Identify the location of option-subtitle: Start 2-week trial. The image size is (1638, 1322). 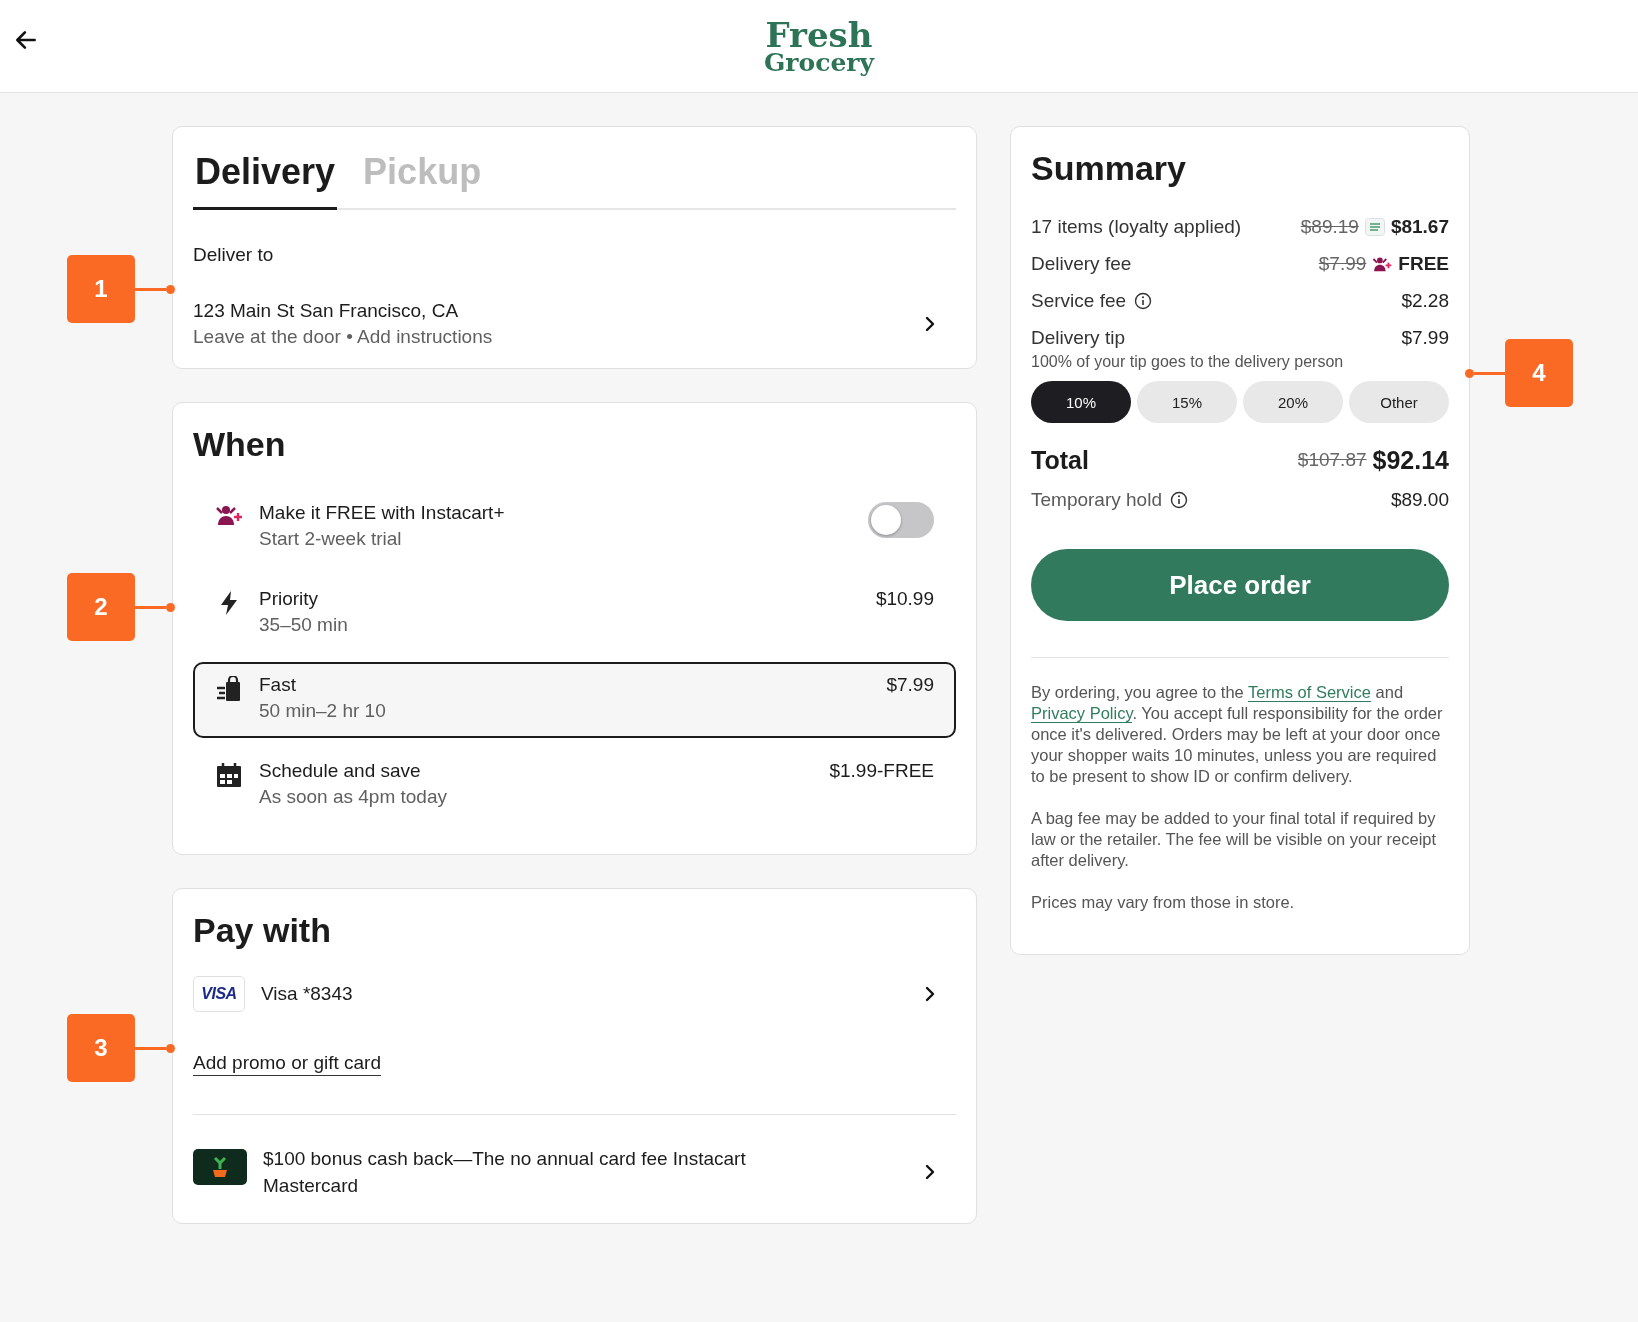
(331, 539).